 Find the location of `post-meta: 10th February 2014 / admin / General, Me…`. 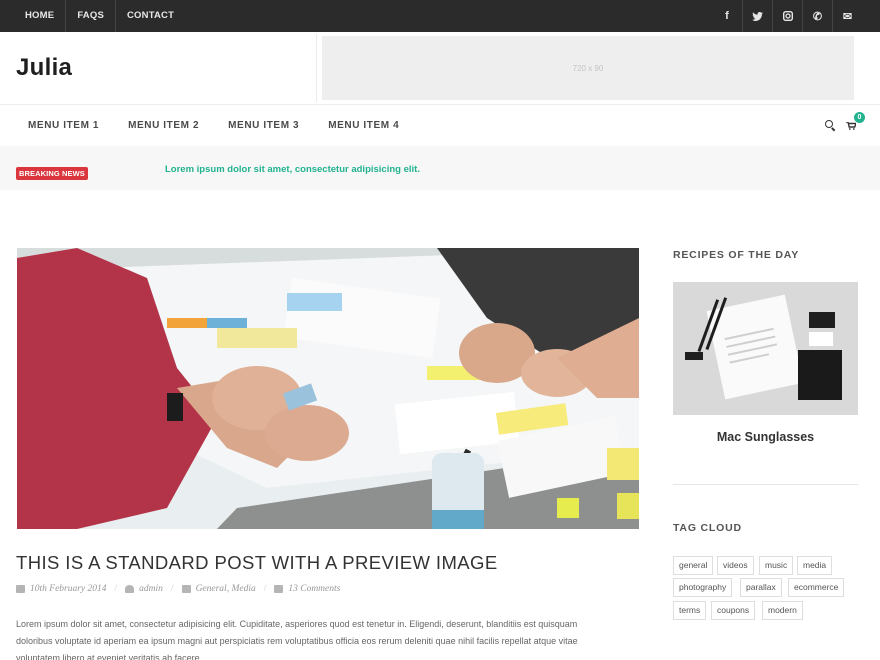

post-meta: 10th February 2014 / admin / General, Me… is located at coordinates (178, 589).